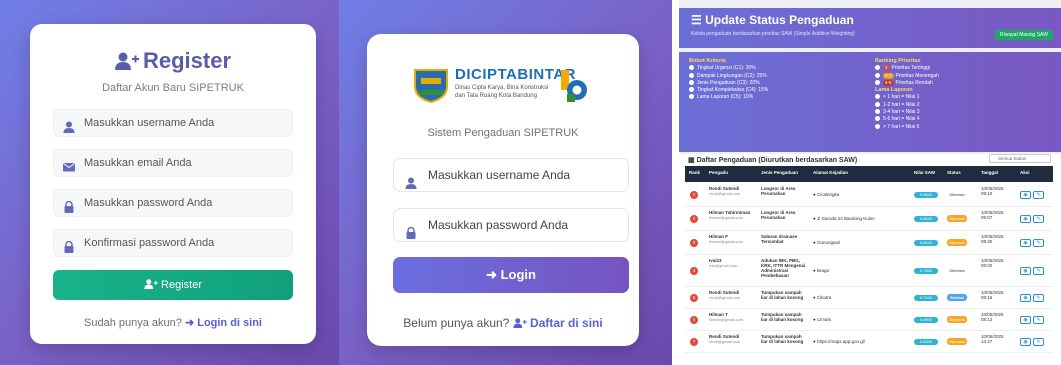 The image size is (1061, 365). What do you see at coordinates (149, 123) in the screenshot?
I see `username-placeholder: Masukkan username Anda` at bounding box center [149, 123].